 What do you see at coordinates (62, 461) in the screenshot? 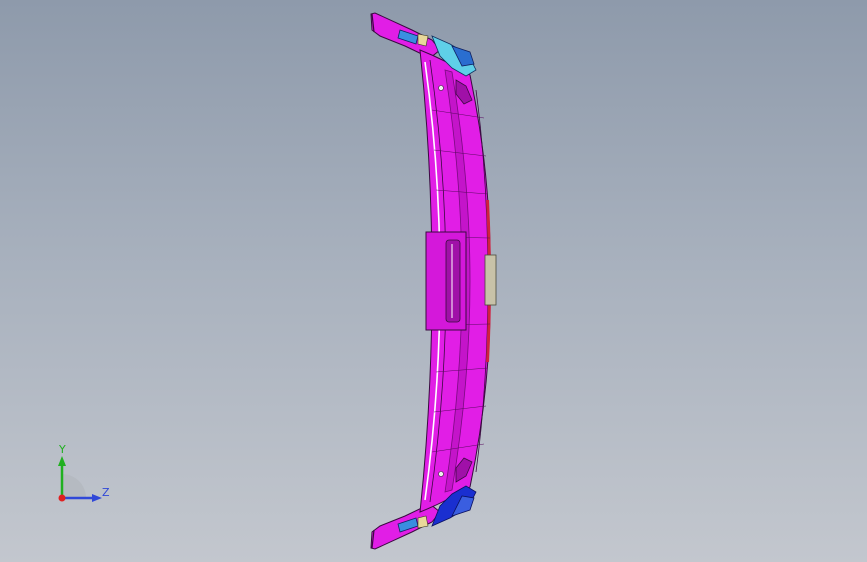
I see `y-axis-arrow-icon` at bounding box center [62, 461].